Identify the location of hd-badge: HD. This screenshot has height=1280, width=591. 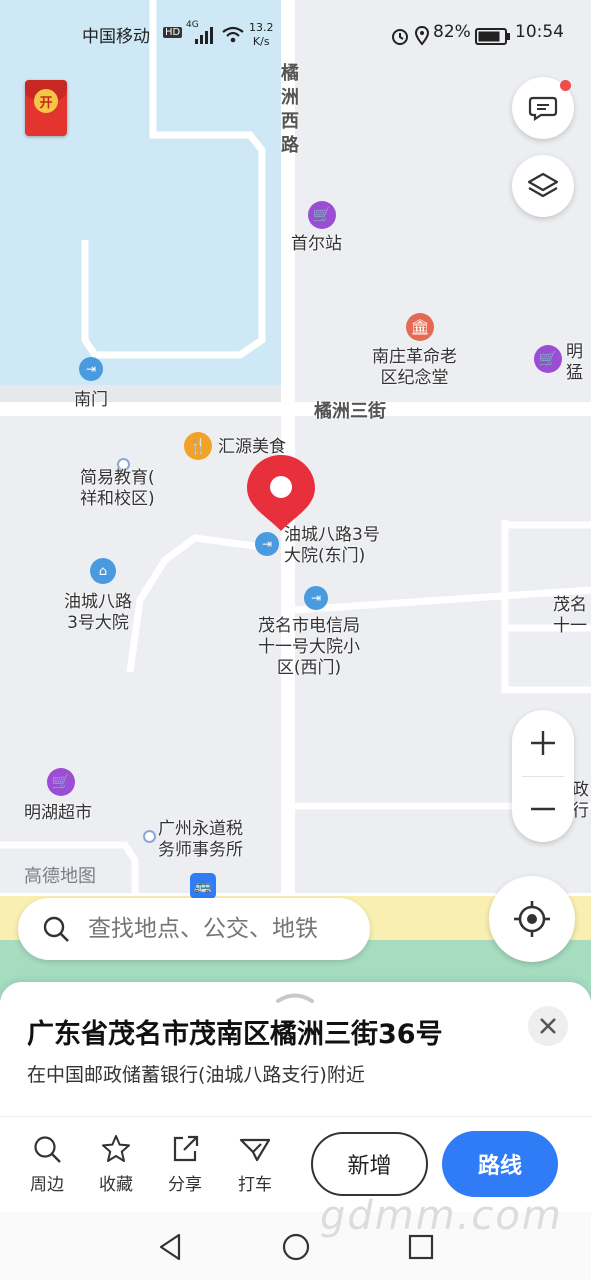
(173, 32).